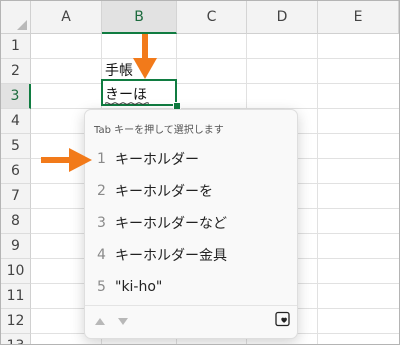 This screenshot has width=400, height=345. I want to click on candidate-item-1: 1 キーホルダー, so click(191, 159).